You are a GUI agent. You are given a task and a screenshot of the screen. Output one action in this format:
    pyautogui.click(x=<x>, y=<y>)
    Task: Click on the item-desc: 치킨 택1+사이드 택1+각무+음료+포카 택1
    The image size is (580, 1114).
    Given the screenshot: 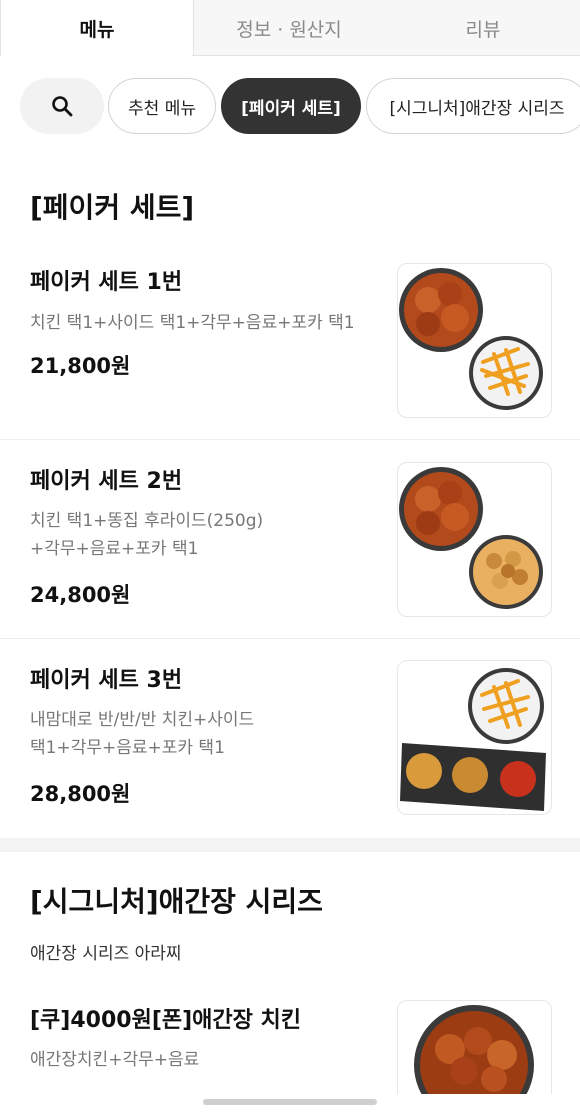 What is the action you would take?
    pyautogui.click(x=205, y=323)
    